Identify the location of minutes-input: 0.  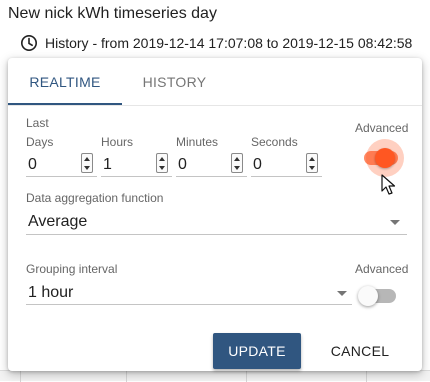
(182, 165).